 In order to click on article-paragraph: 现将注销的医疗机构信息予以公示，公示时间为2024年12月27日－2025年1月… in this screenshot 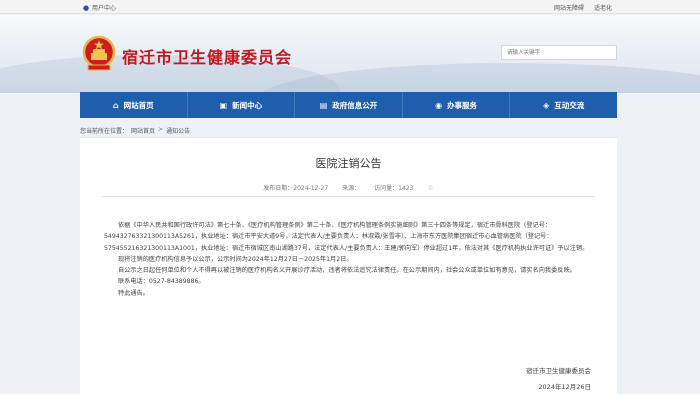, I will do `click(235, 259)`.